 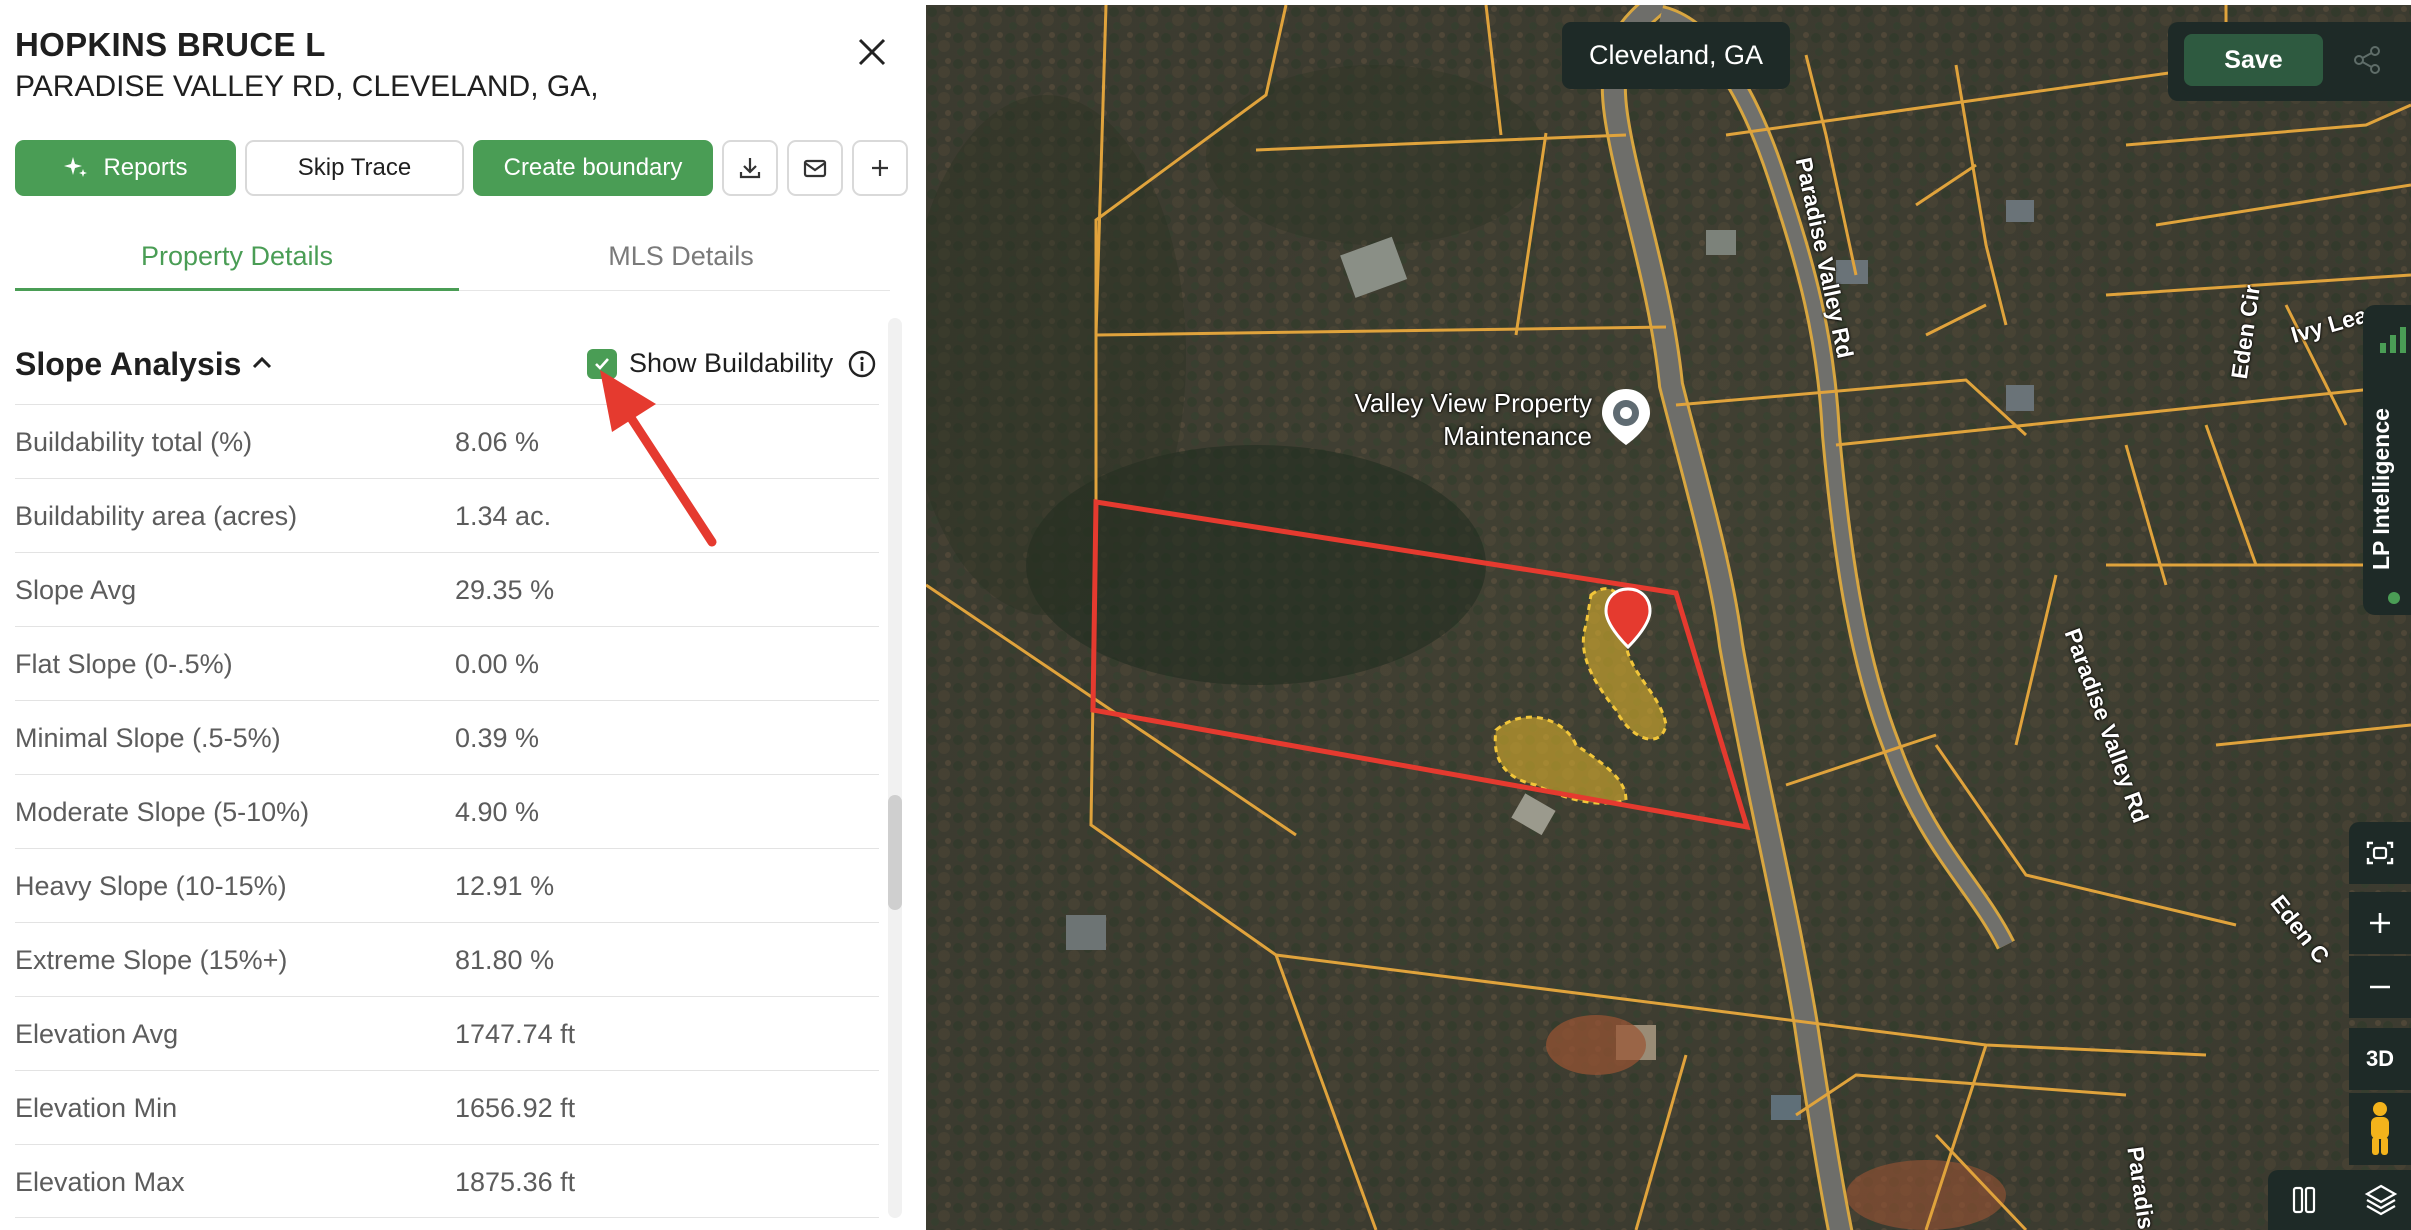 What do you see at coordinates (497, 442) in the screenshot?
I see `row-value: 8.06 %` at bounding box center [497, 442].